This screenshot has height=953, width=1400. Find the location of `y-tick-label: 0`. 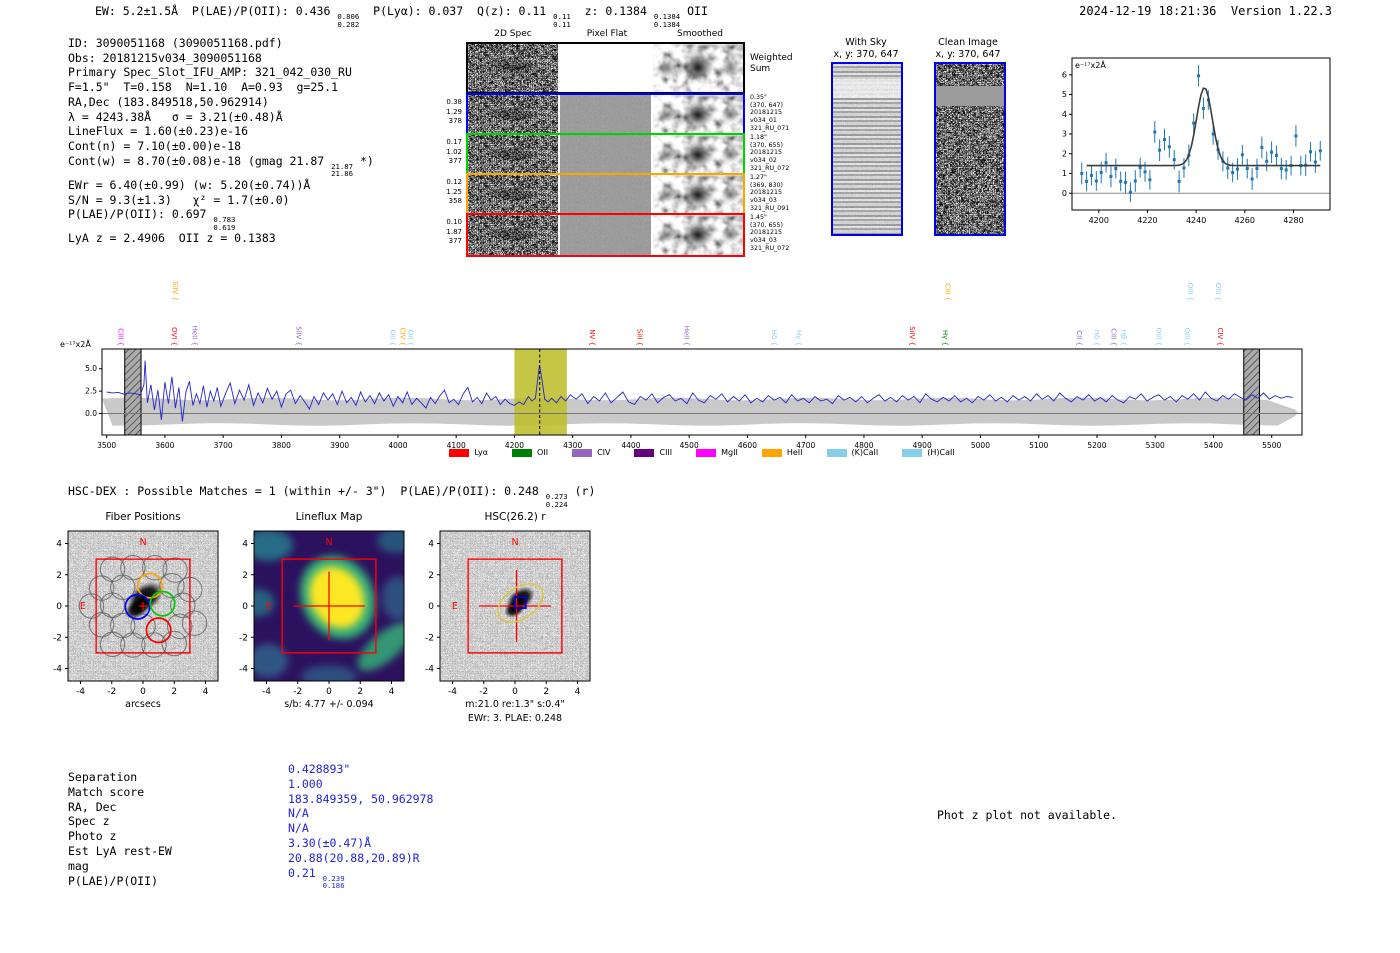

y-tick-label: 0 is located at coordinates (59, 607).